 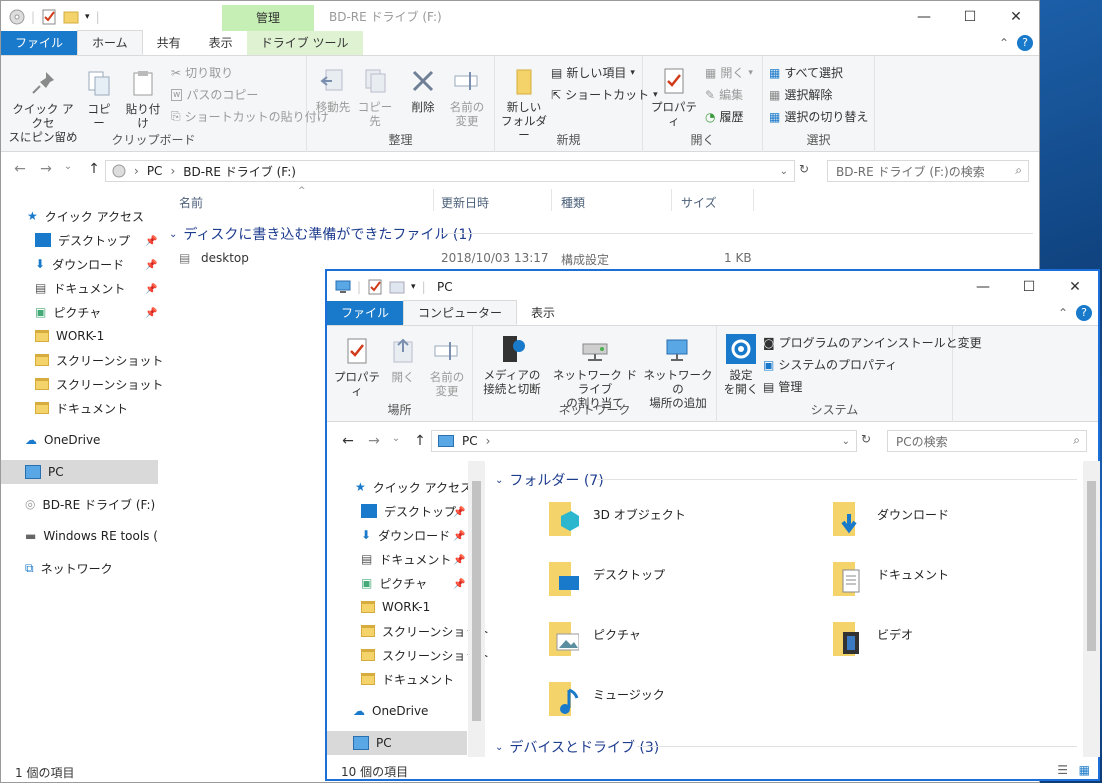 What do you see at coordinates (321, 234) in the screenshot?
I see `group-header-burn: ⌄ ディスクに書き込む準備ができたファイル (1)` at bounding box center [321, 234].